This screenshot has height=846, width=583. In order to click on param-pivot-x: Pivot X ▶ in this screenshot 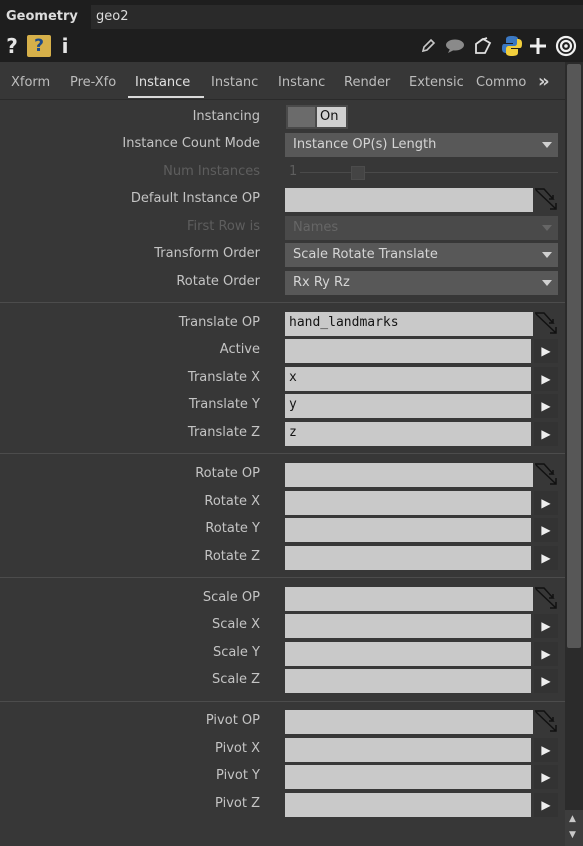, I will do `click(282, 749)`.